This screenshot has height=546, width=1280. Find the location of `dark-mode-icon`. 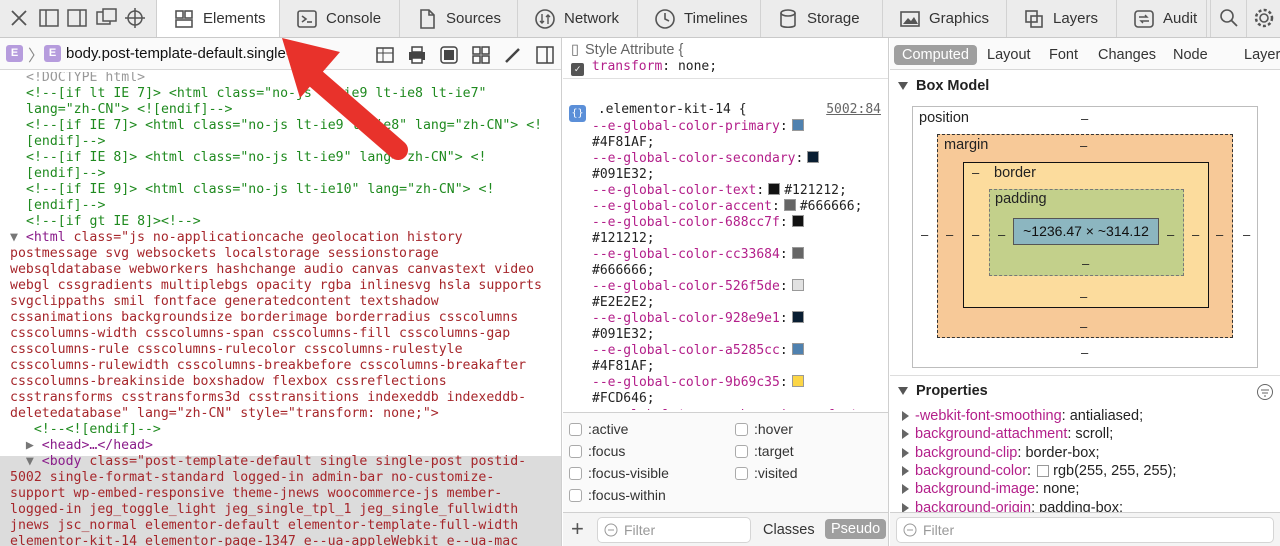

dark-mode-icon is located at coordinates (449, 55).